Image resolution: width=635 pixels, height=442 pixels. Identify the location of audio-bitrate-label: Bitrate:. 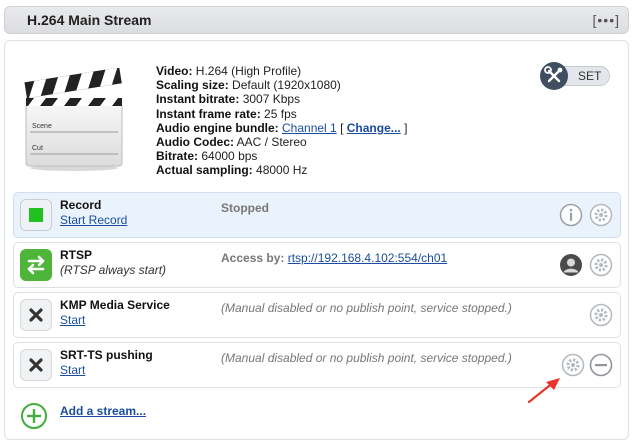
(177, 156).